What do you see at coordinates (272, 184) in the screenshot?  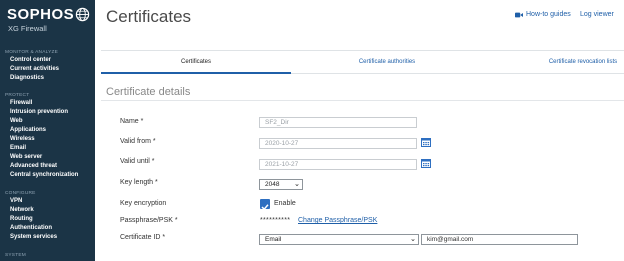 I see `key-length-value: 2048` at bounding box center [272, 184].